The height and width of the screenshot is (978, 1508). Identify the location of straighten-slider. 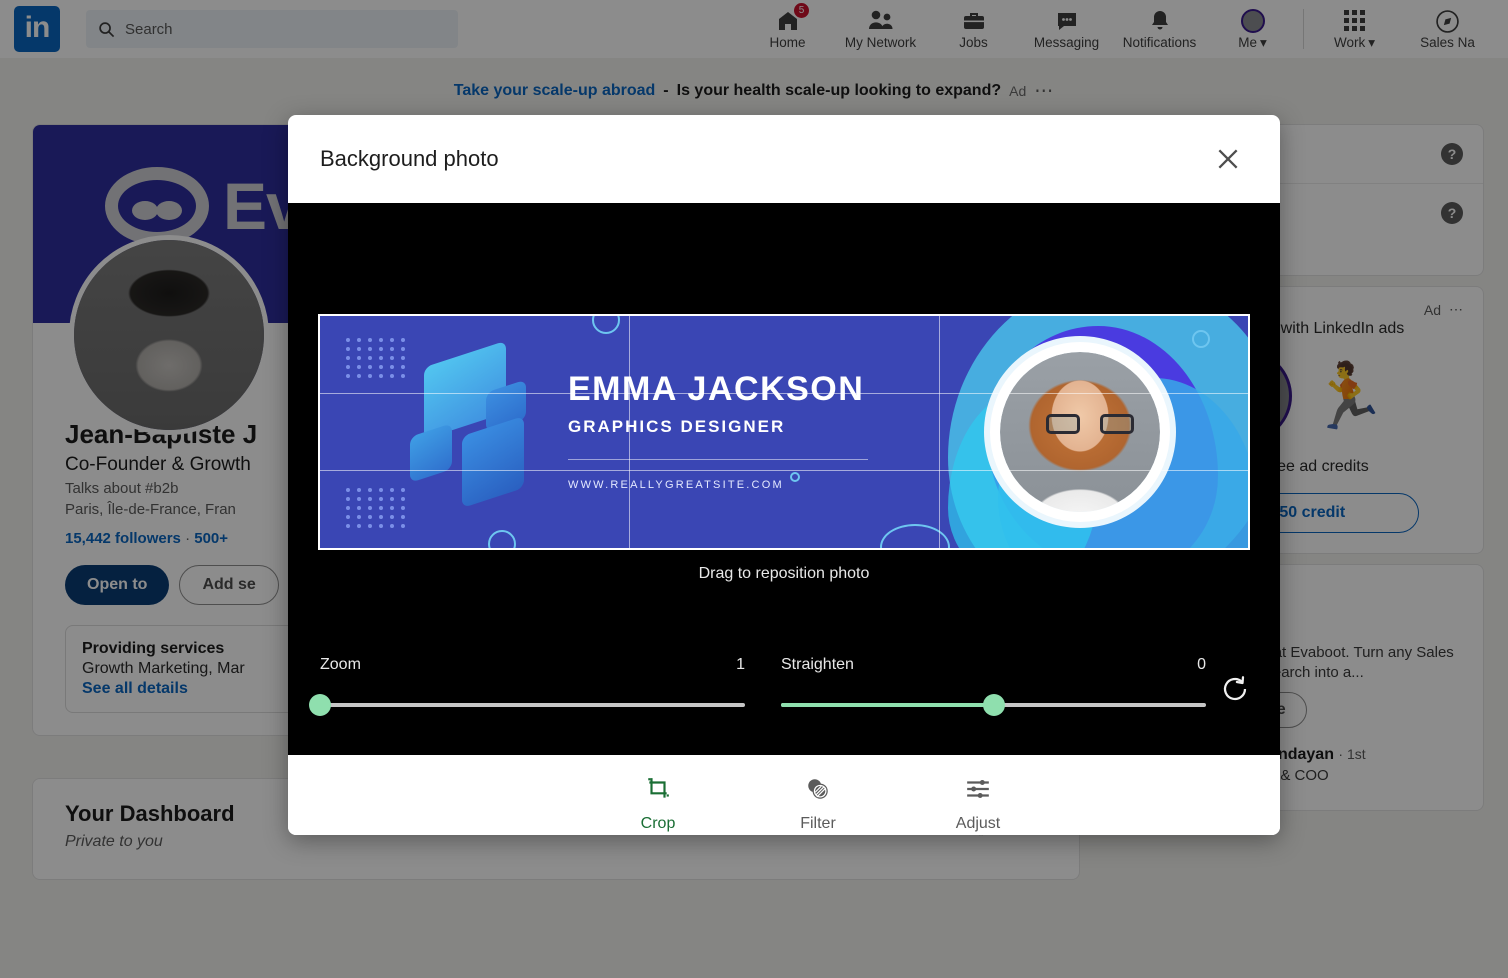
(993, 705).